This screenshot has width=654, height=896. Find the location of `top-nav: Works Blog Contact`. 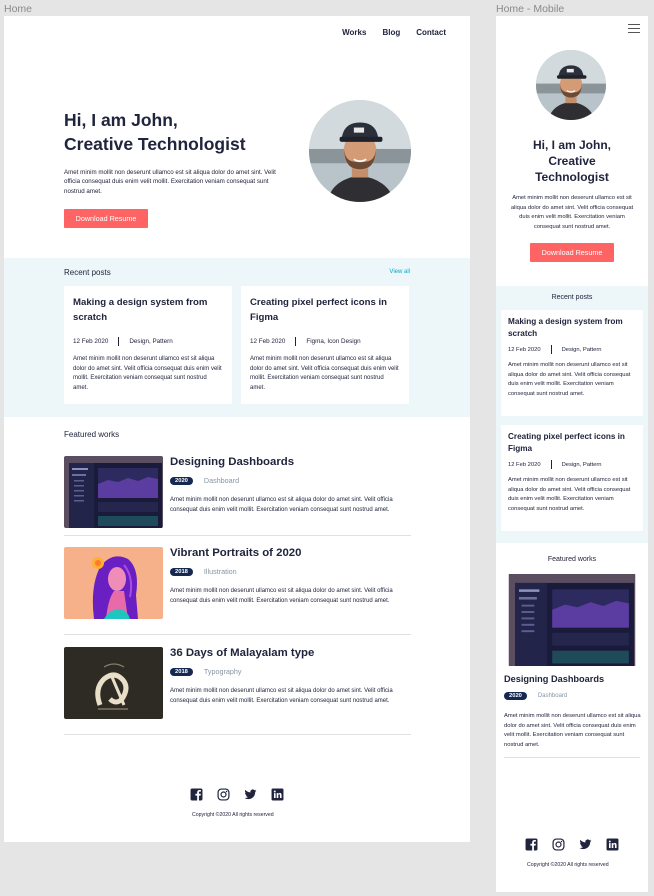

top-nav: Works Blog Contact is located at coordinates (394, 32).